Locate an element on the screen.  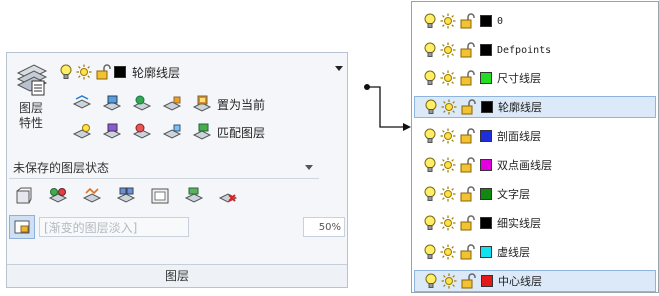
layer-unlock-button is located at coordinates (172, 132).